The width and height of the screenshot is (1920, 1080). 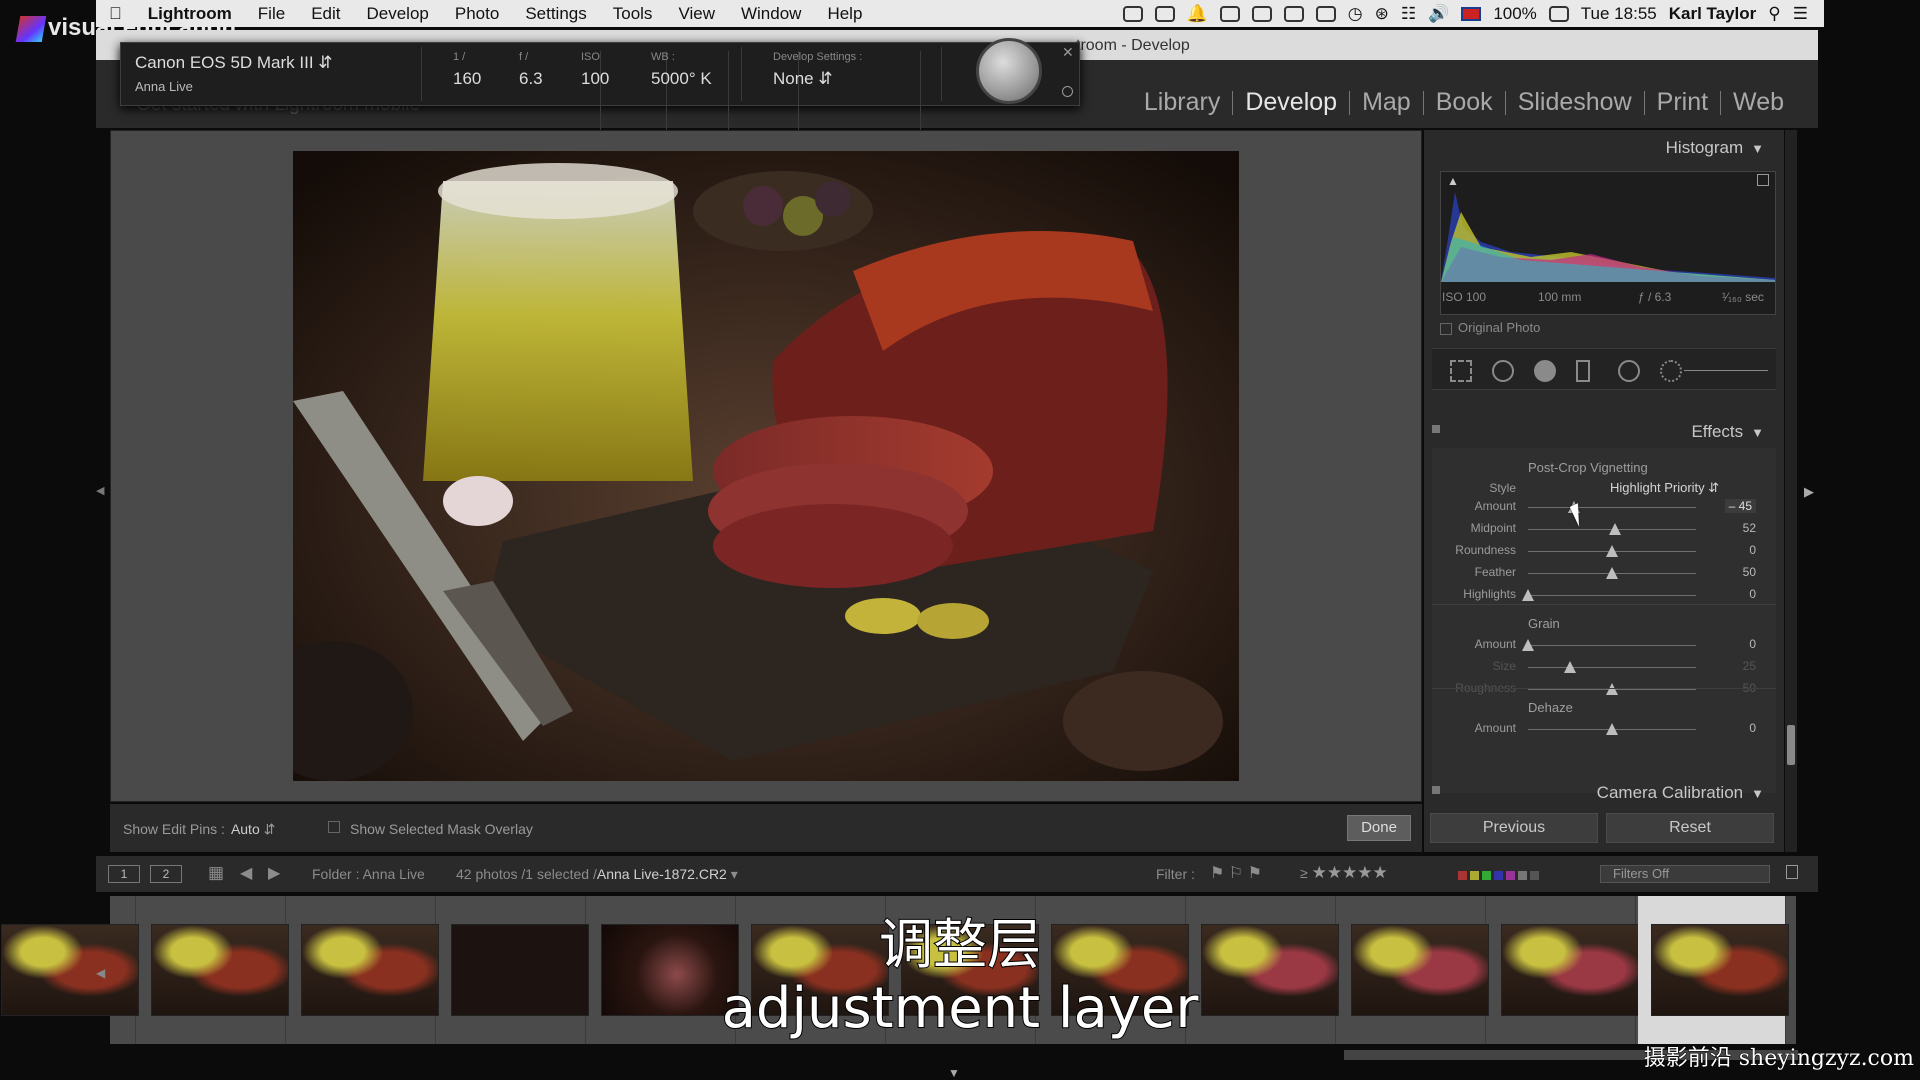 What do you see at coordinates (274, 873) in the screenshot?
I see `forward-arrow-icon: ▶` at bounding box center [274, 873].